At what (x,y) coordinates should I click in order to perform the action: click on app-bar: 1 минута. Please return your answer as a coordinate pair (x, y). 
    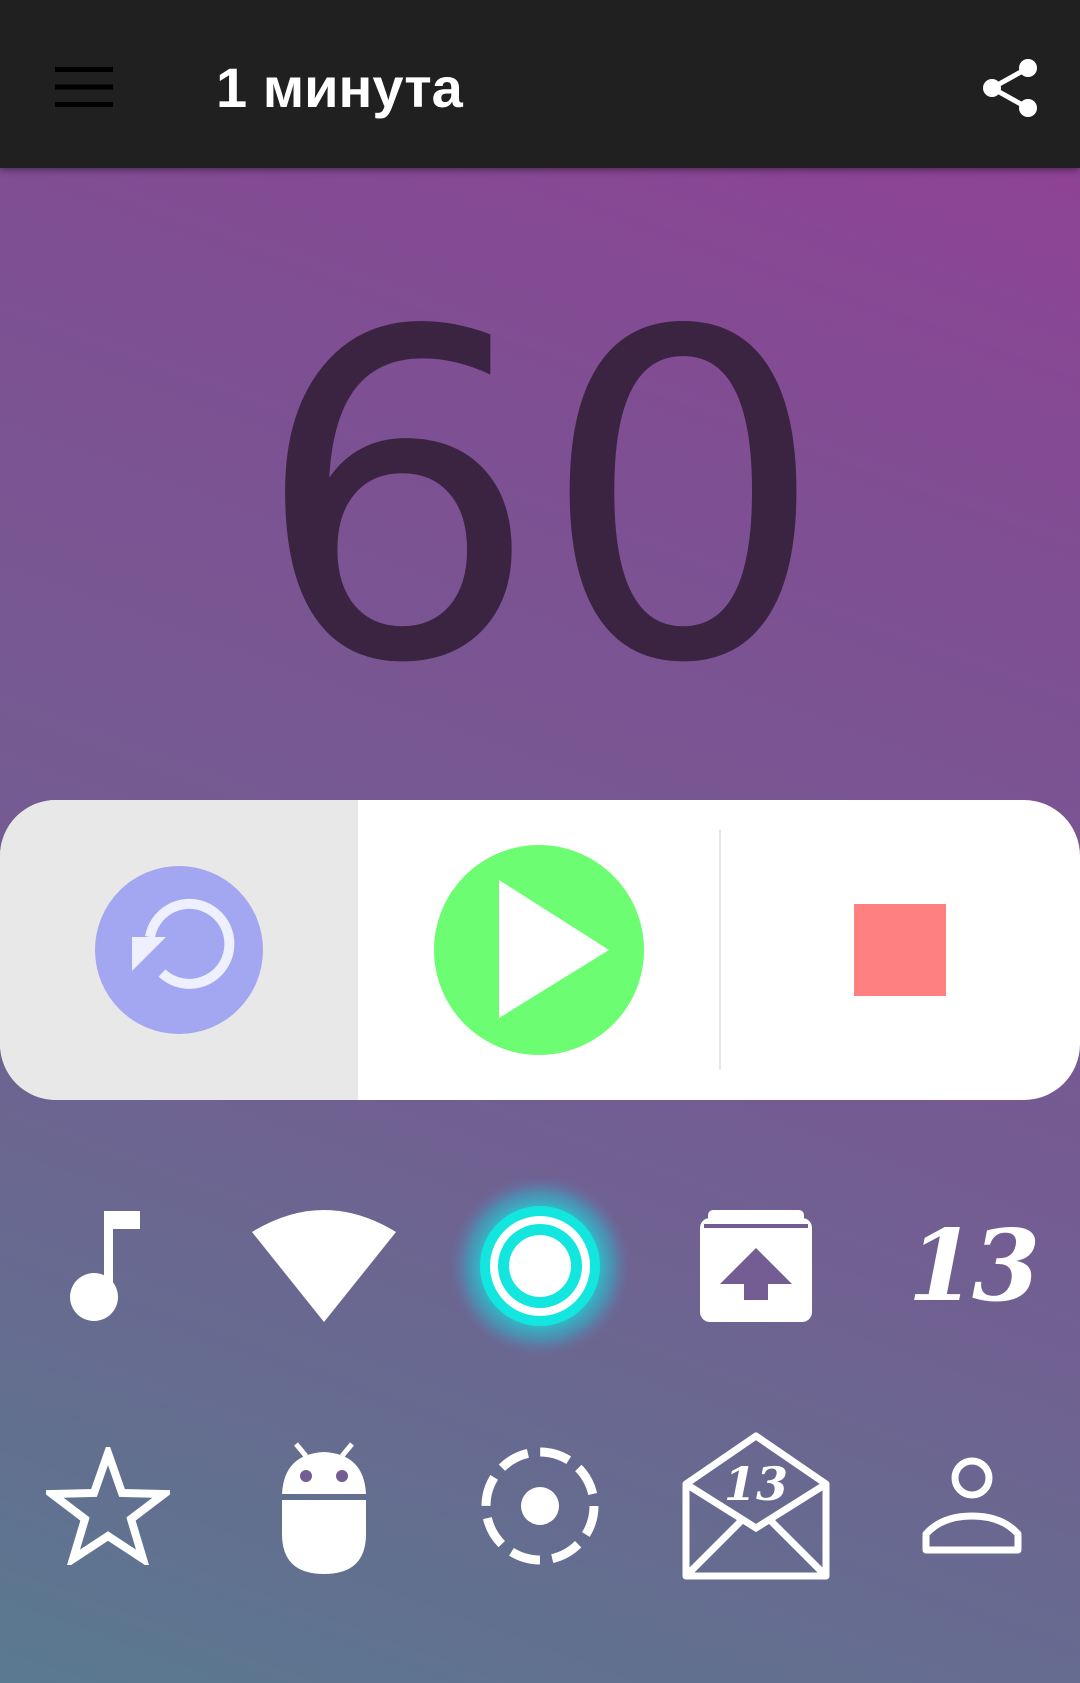
    Looking at the image, I should click on (540, 84).